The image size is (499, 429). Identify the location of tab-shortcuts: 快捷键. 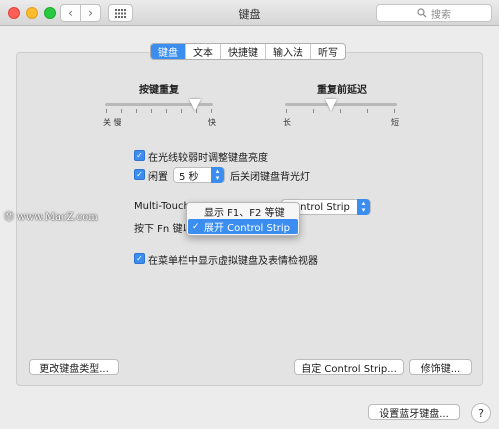
(243, 51).